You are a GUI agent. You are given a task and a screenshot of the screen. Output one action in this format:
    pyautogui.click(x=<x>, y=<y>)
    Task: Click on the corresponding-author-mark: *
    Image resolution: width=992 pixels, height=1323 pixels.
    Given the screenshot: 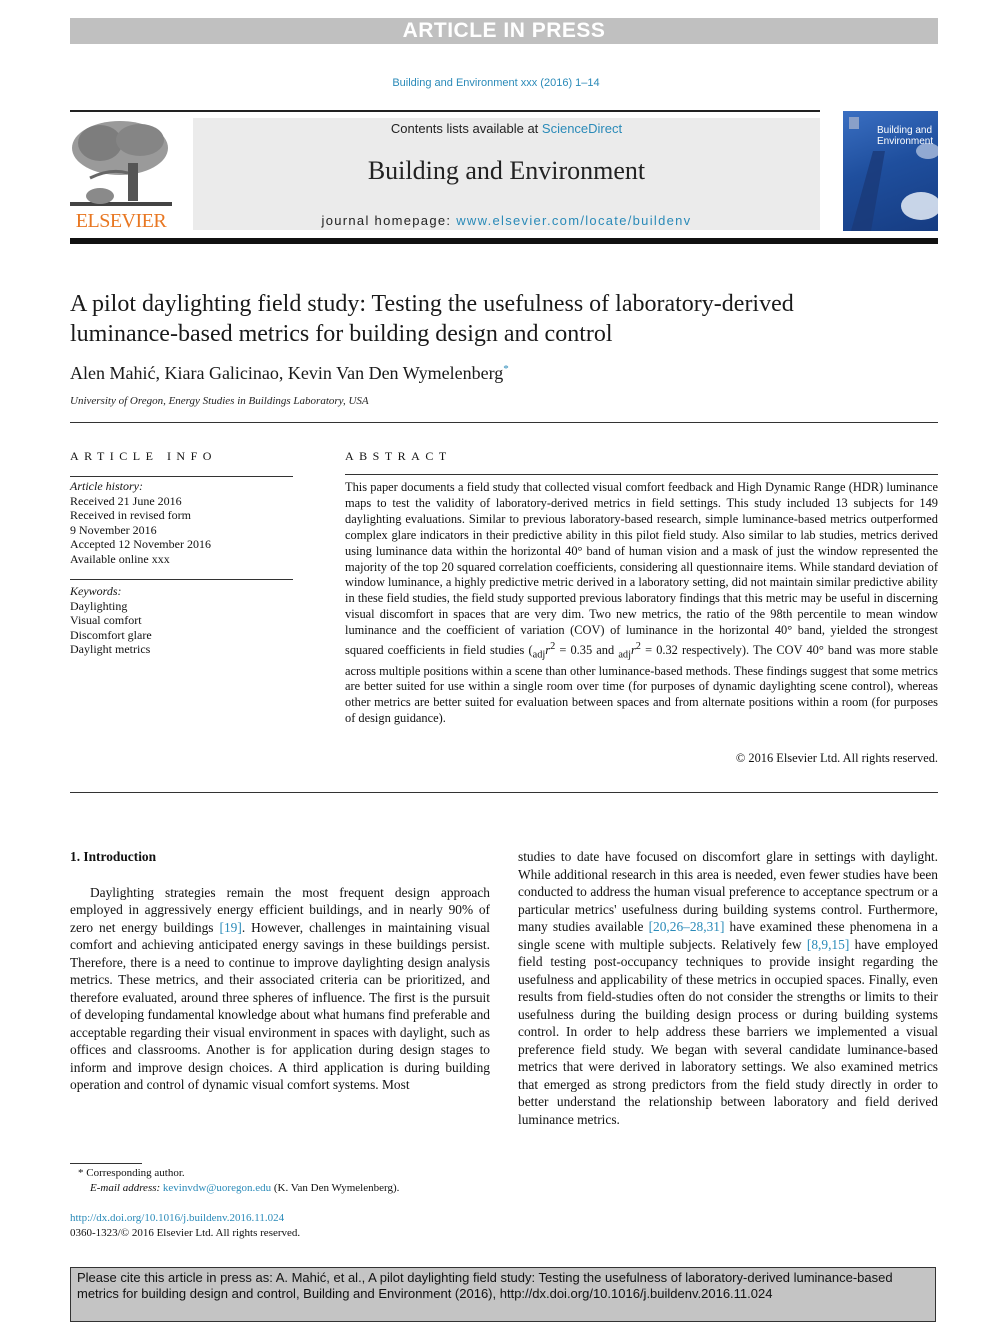 What is the action you would take?
    pyautogui.click(x=506, y=369)
    